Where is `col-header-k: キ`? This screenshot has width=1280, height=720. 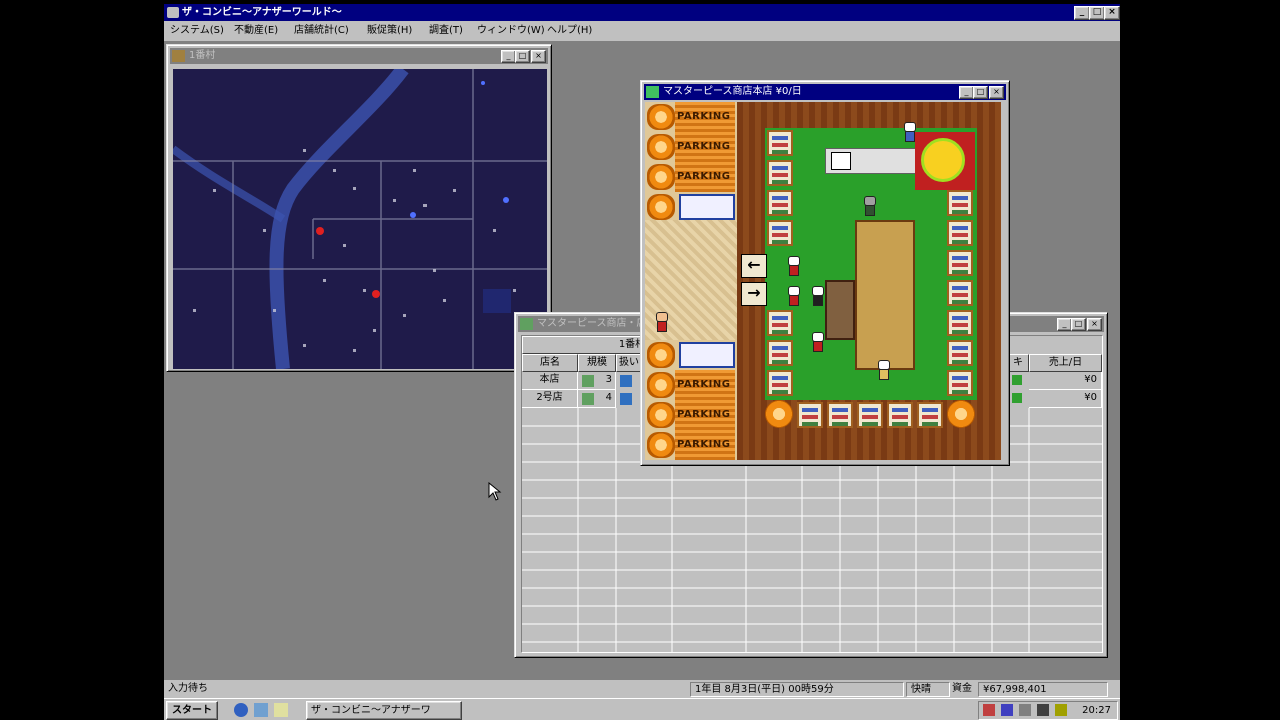
col-header-k: キ is located at coordinates (1018, 363).